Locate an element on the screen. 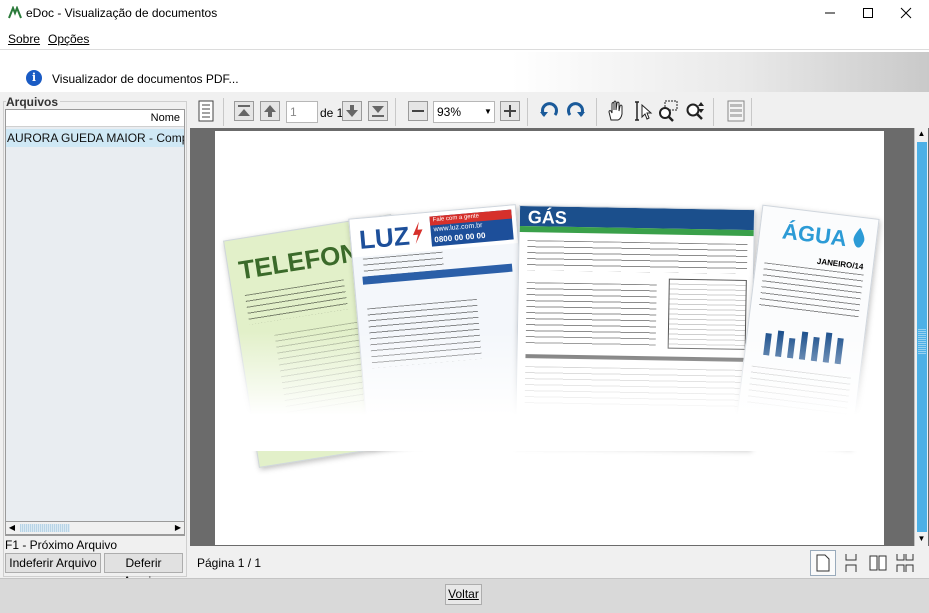 The width and height of the screenshot is (929, 613). two-page-continuous-icon is located at coordinates (905, 563).